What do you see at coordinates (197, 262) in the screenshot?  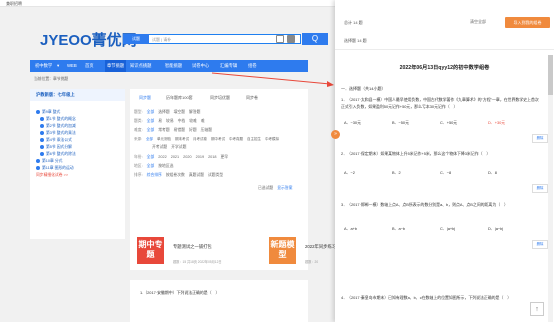 I see `paper-card-meta: 题数：15 共18页 2022年05月12日` at bounding box center [197, 262].